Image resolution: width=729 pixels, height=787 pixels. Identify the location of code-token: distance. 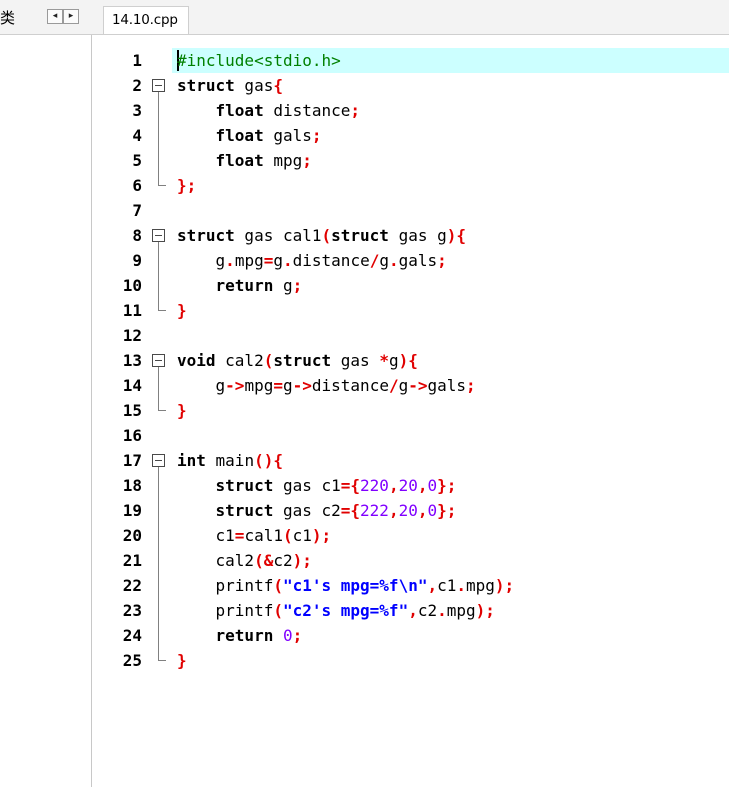
(307, 110).